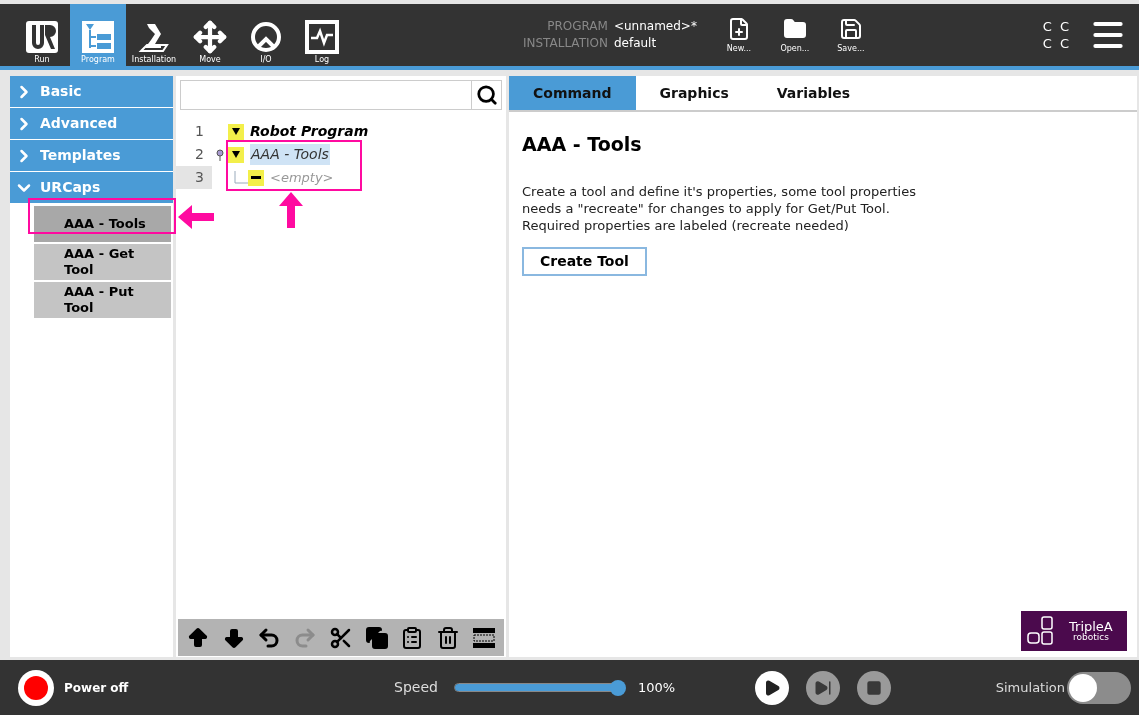 This screenshot has height=715, width=1139. I want to click on trash-icon, so click(448, 637).